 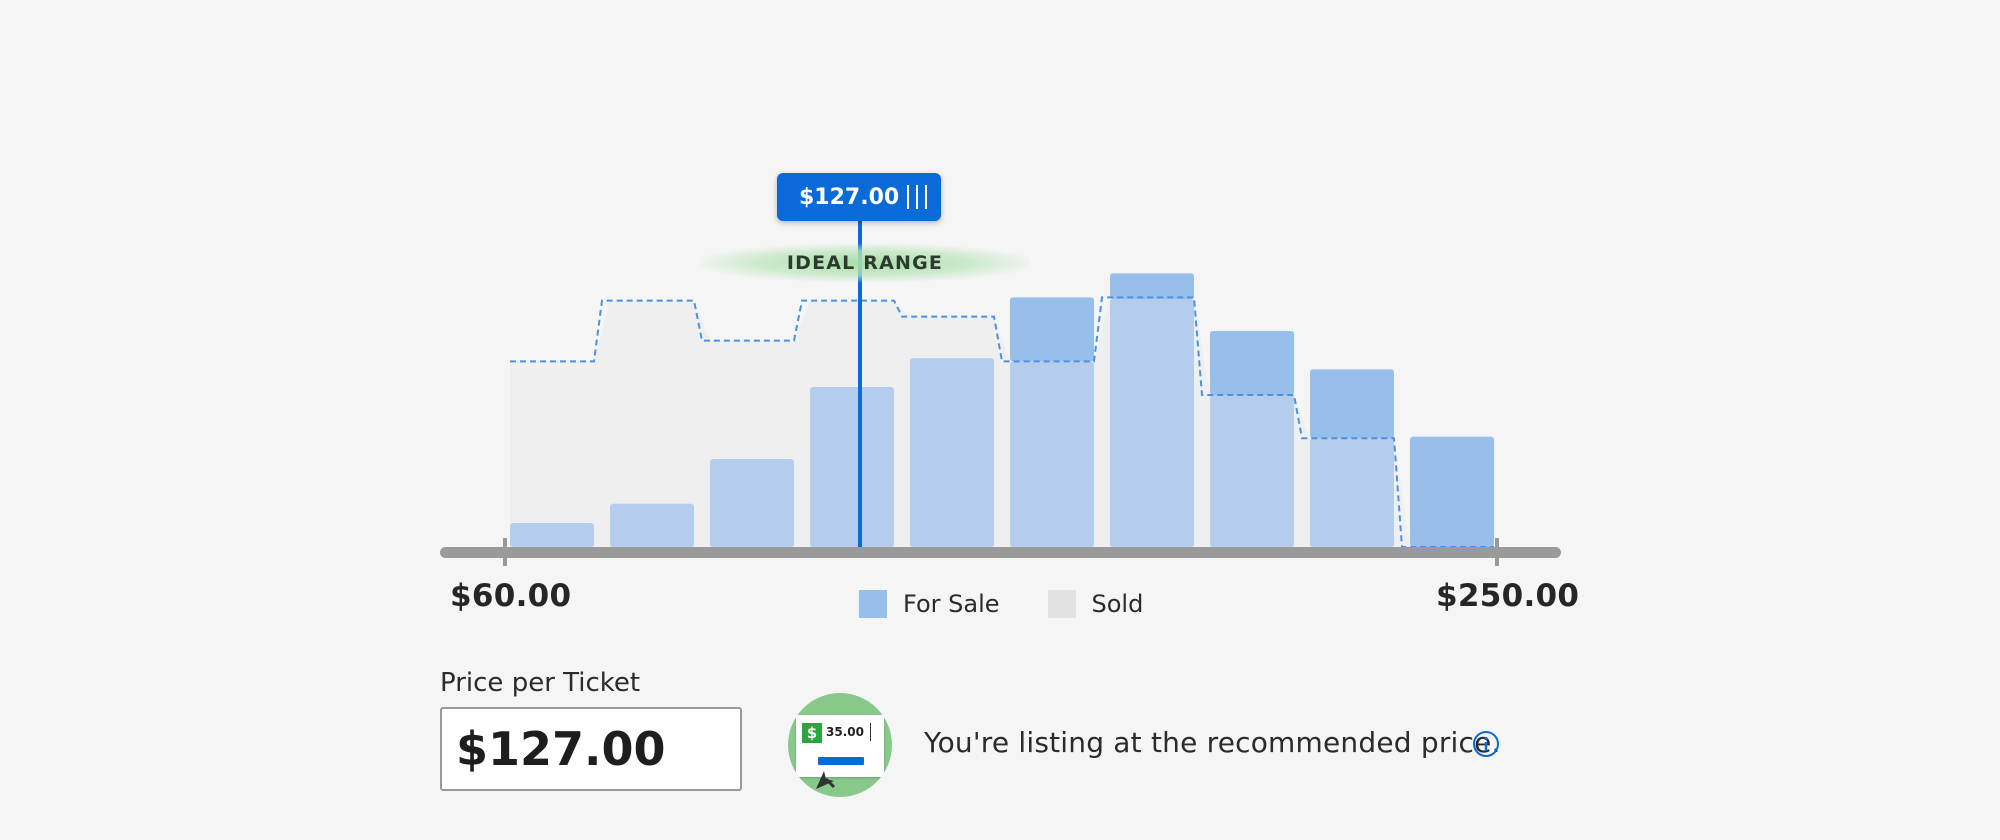 What do you see at coordinates (1000, 552) in the screenshot?
I see `slider-track` at bounding box center [1000, 552].